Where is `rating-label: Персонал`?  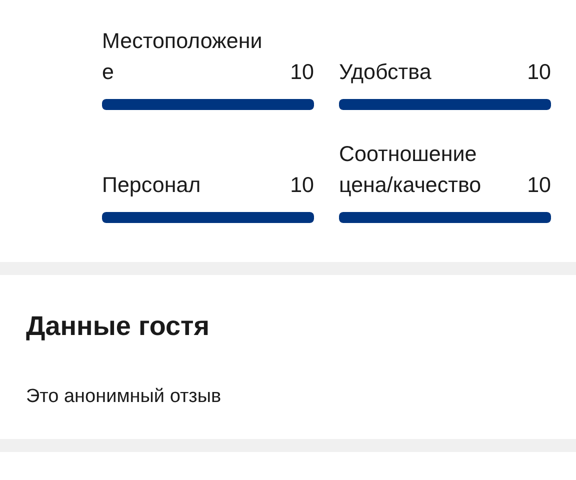
rating-label: Персонал is located at coordinates (151, 185).